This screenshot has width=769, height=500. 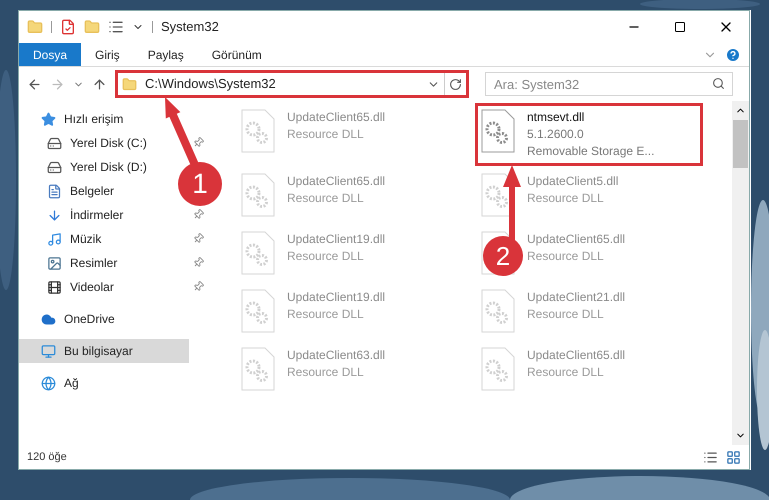 I want to click on sidebar-item: Yerel Disk (C:), so click(x=101, y=143).